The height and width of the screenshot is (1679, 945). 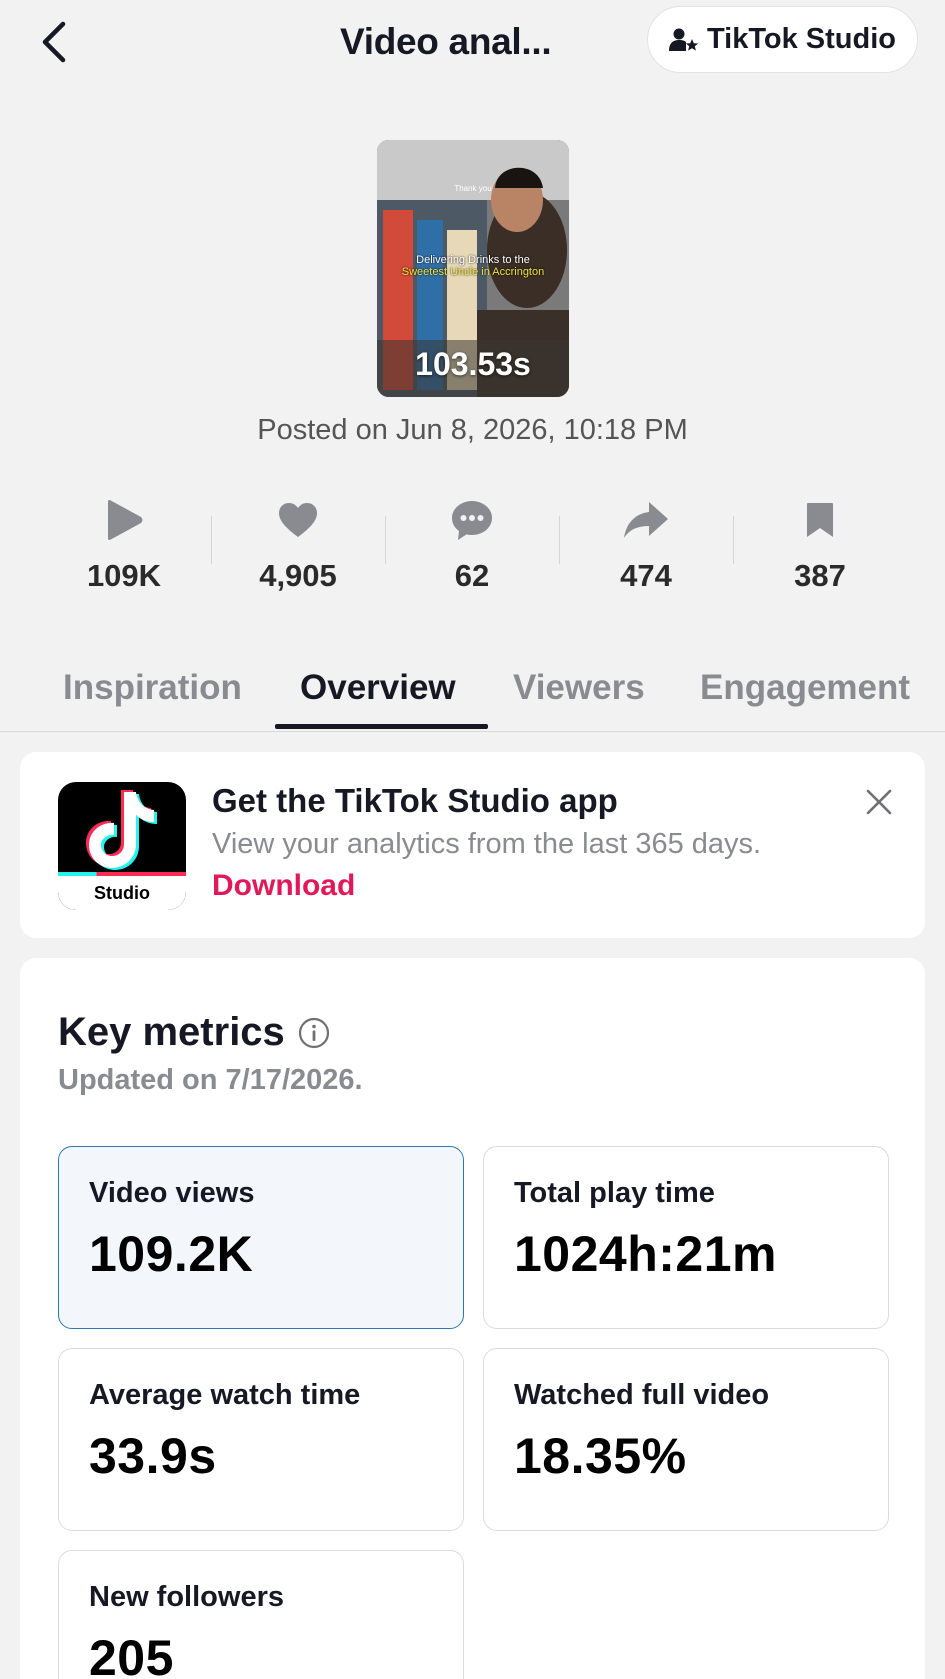 What do you see at coordinates (614, 1193) in the screenshot?
I see `metric-label: Total play time` at bounding box center [614, 1193].